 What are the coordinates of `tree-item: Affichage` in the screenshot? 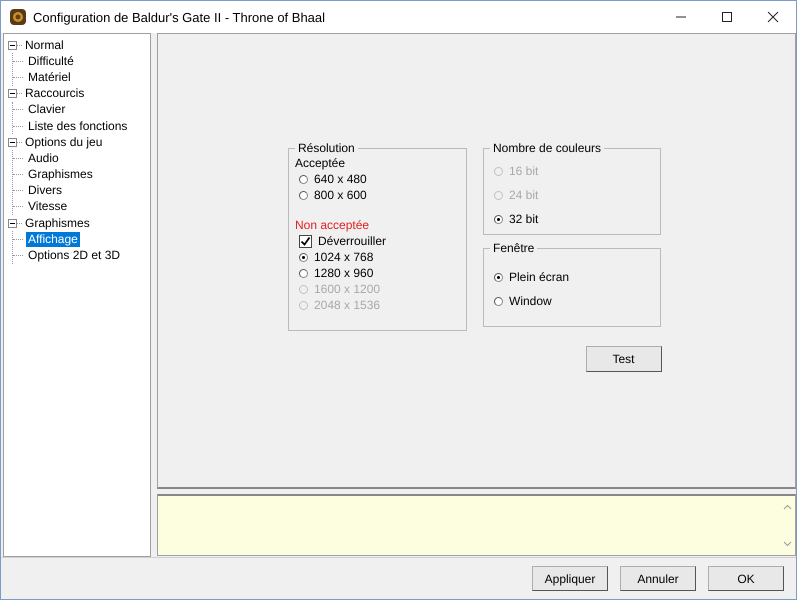 It's located at (53, 239).